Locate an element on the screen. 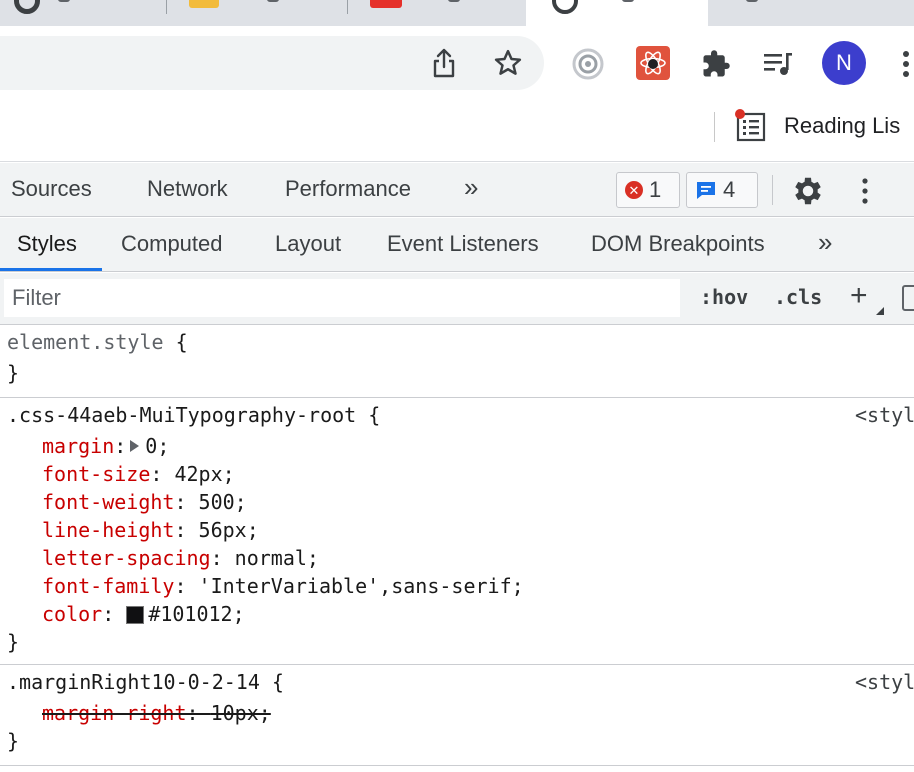 The image size is (914, 772). class-toggle: .cls is located at coordinates (798, 297).